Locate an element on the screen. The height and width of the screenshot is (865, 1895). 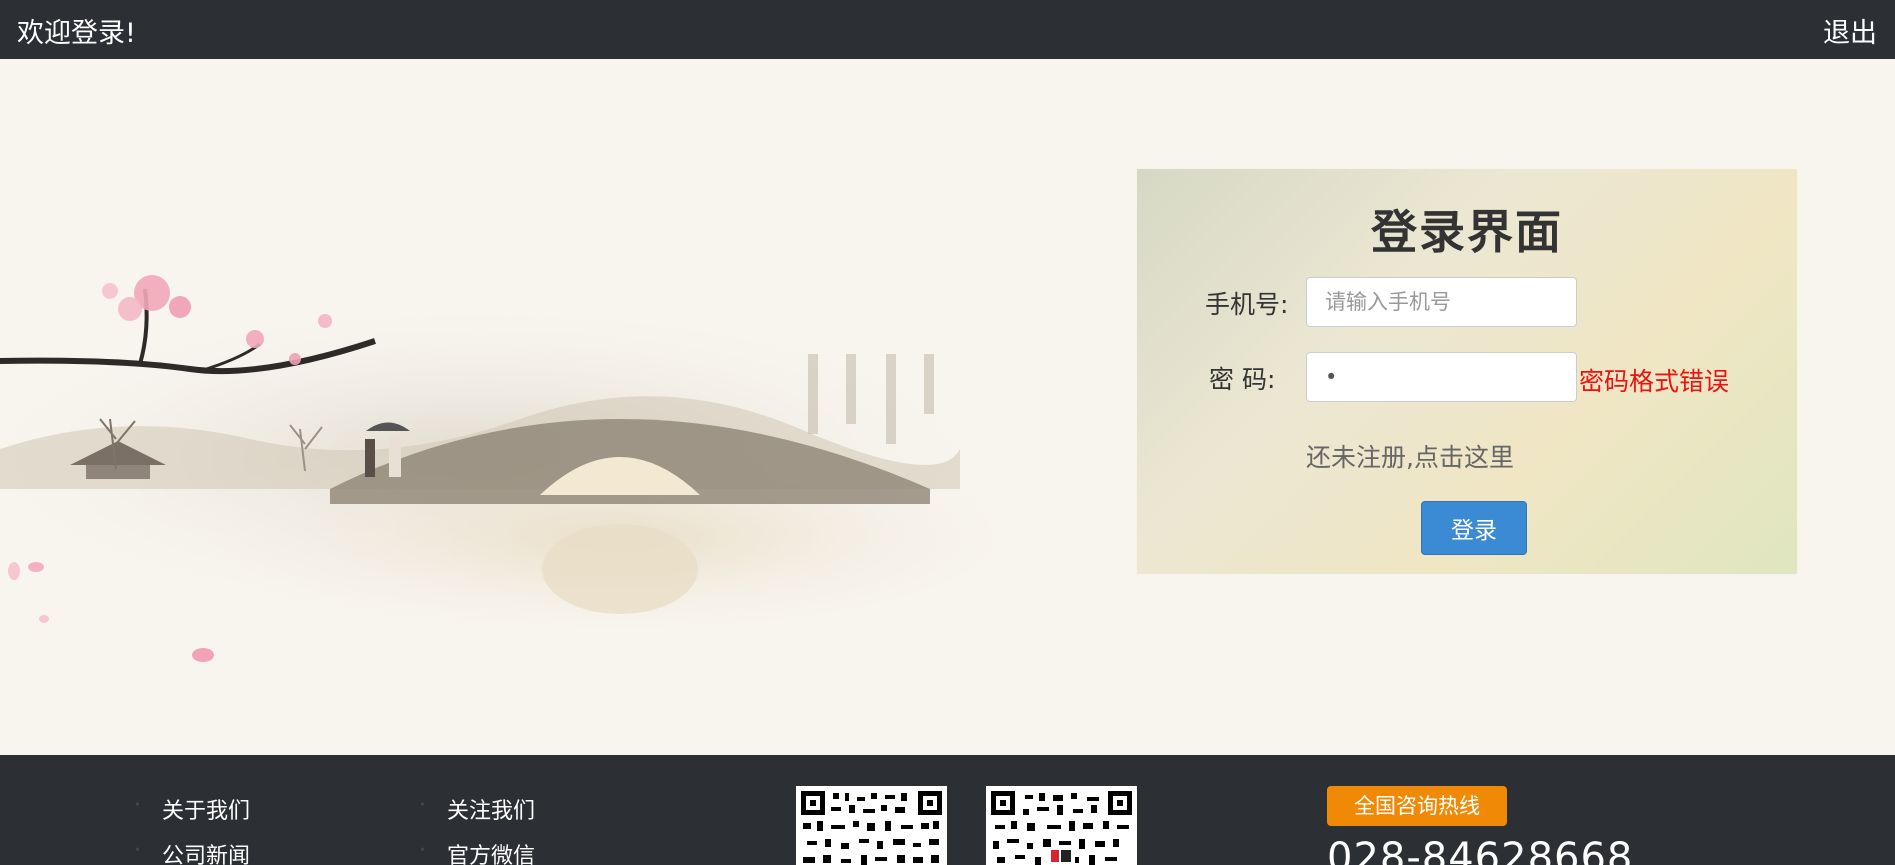
phone-label: 手机号: is located at coordinates (1247, 304).